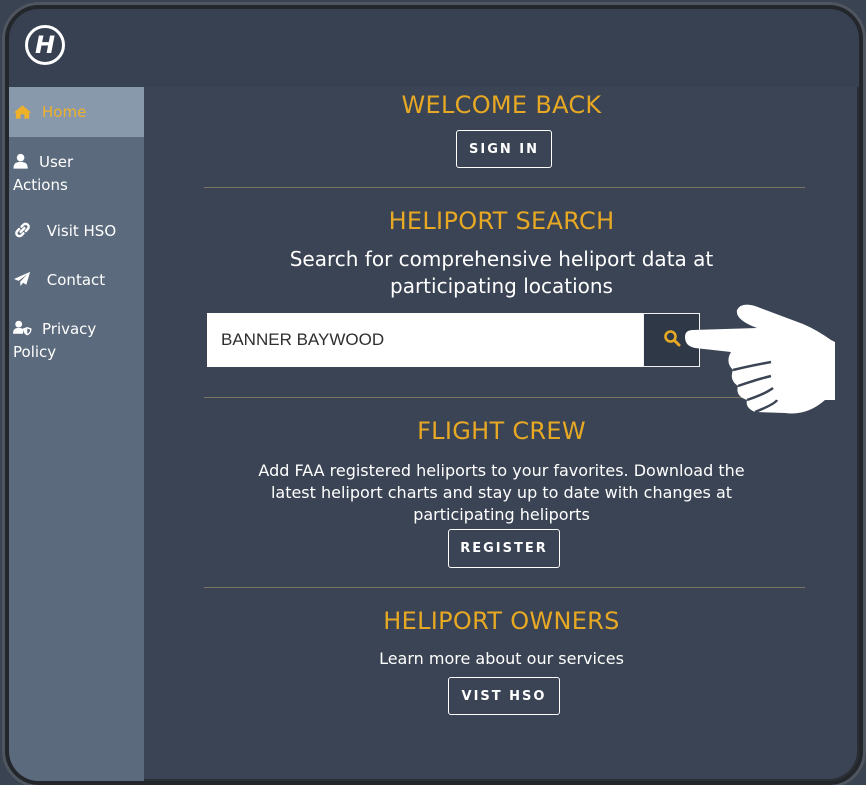 The image size is (866, 785). What do you see at coordinates (504, 149) in the screenshot?
I see `sign-in-button: SIGN IN` at bounding box center [504, 149].